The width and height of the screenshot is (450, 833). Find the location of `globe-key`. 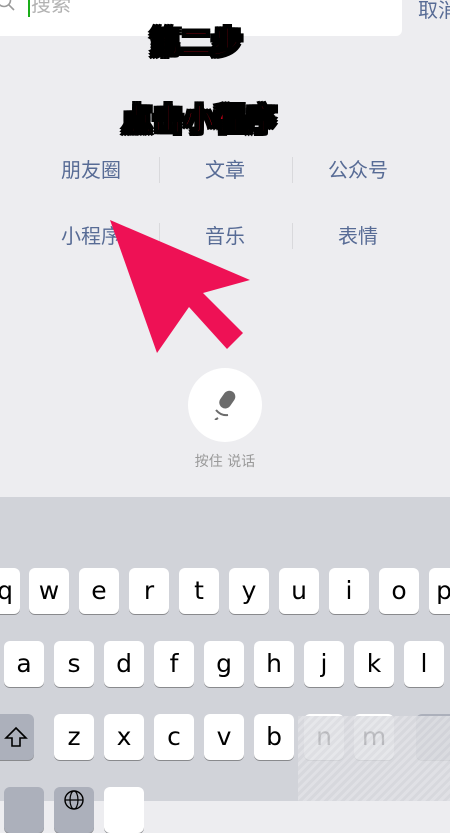

globe-key is located at coordinates (74, 810).